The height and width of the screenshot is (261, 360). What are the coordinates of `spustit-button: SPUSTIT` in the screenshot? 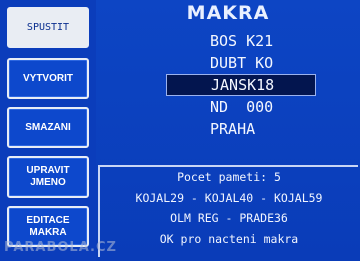 It's located at (48, 27).